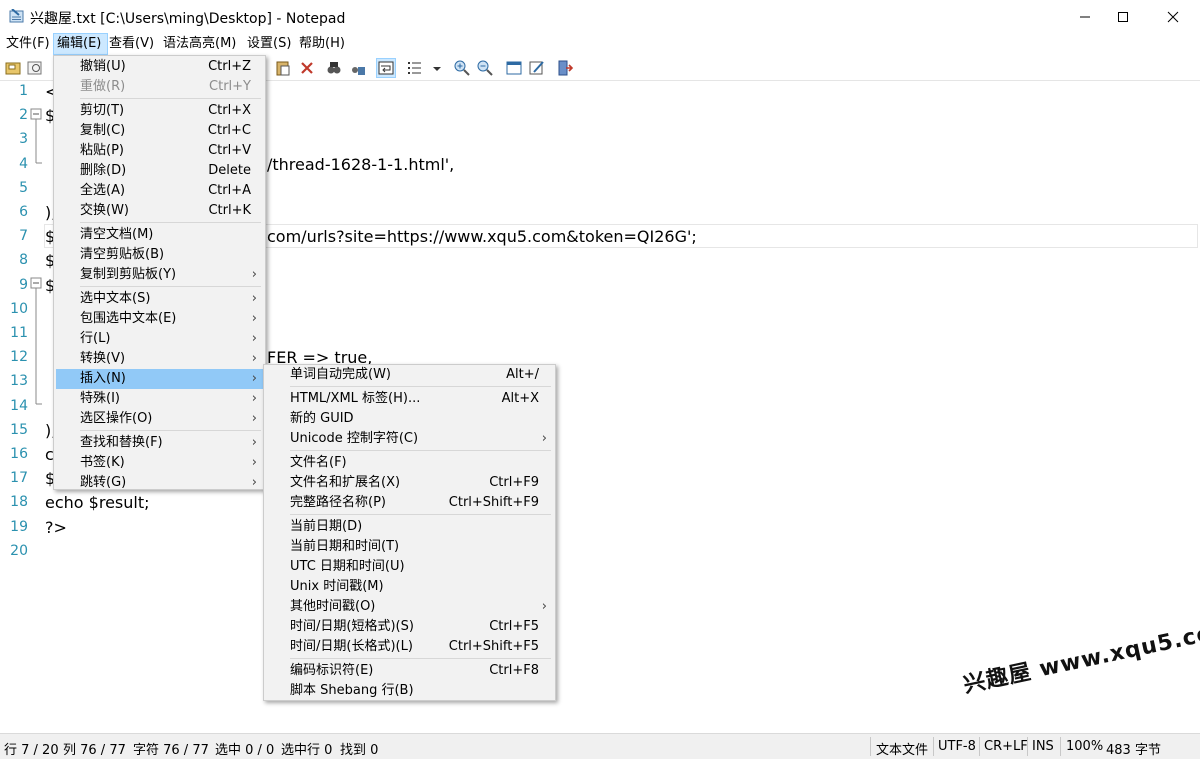  I want to click on menu-item: 包围选中文本(E) ›, so click(159, 319).